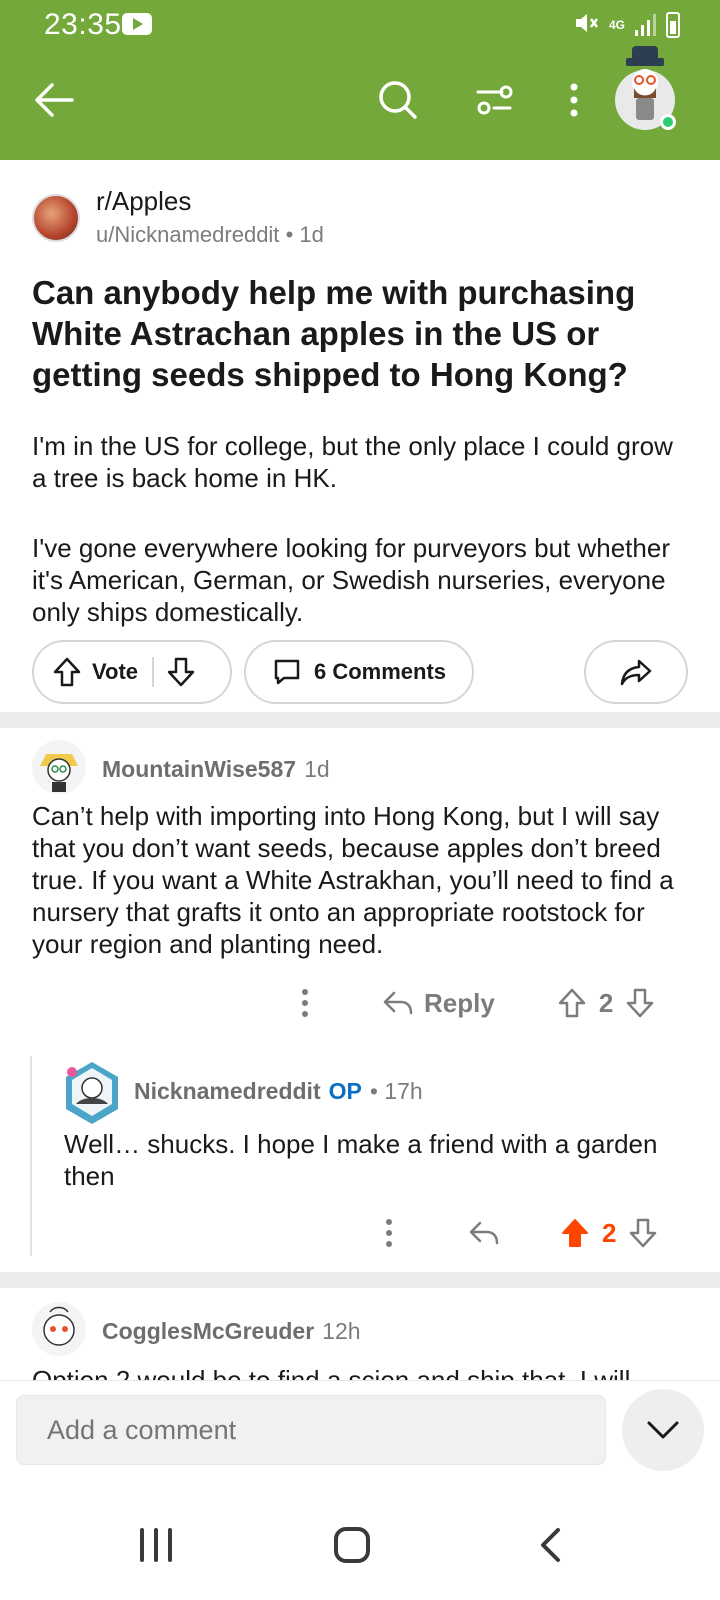 This screenshot has width=720, height=1600. I want to click on upvote-arrow-filled-icon, so click(575, 1233).